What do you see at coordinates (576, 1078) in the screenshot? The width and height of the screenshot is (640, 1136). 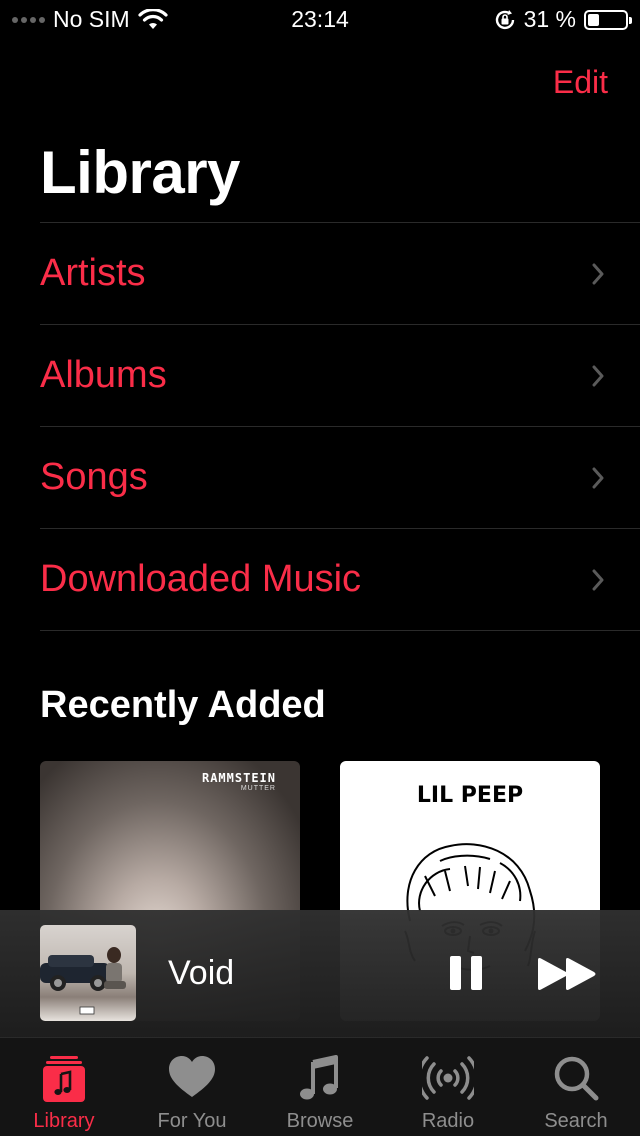 I see `search-icon` at bounding box center [576, 1078].